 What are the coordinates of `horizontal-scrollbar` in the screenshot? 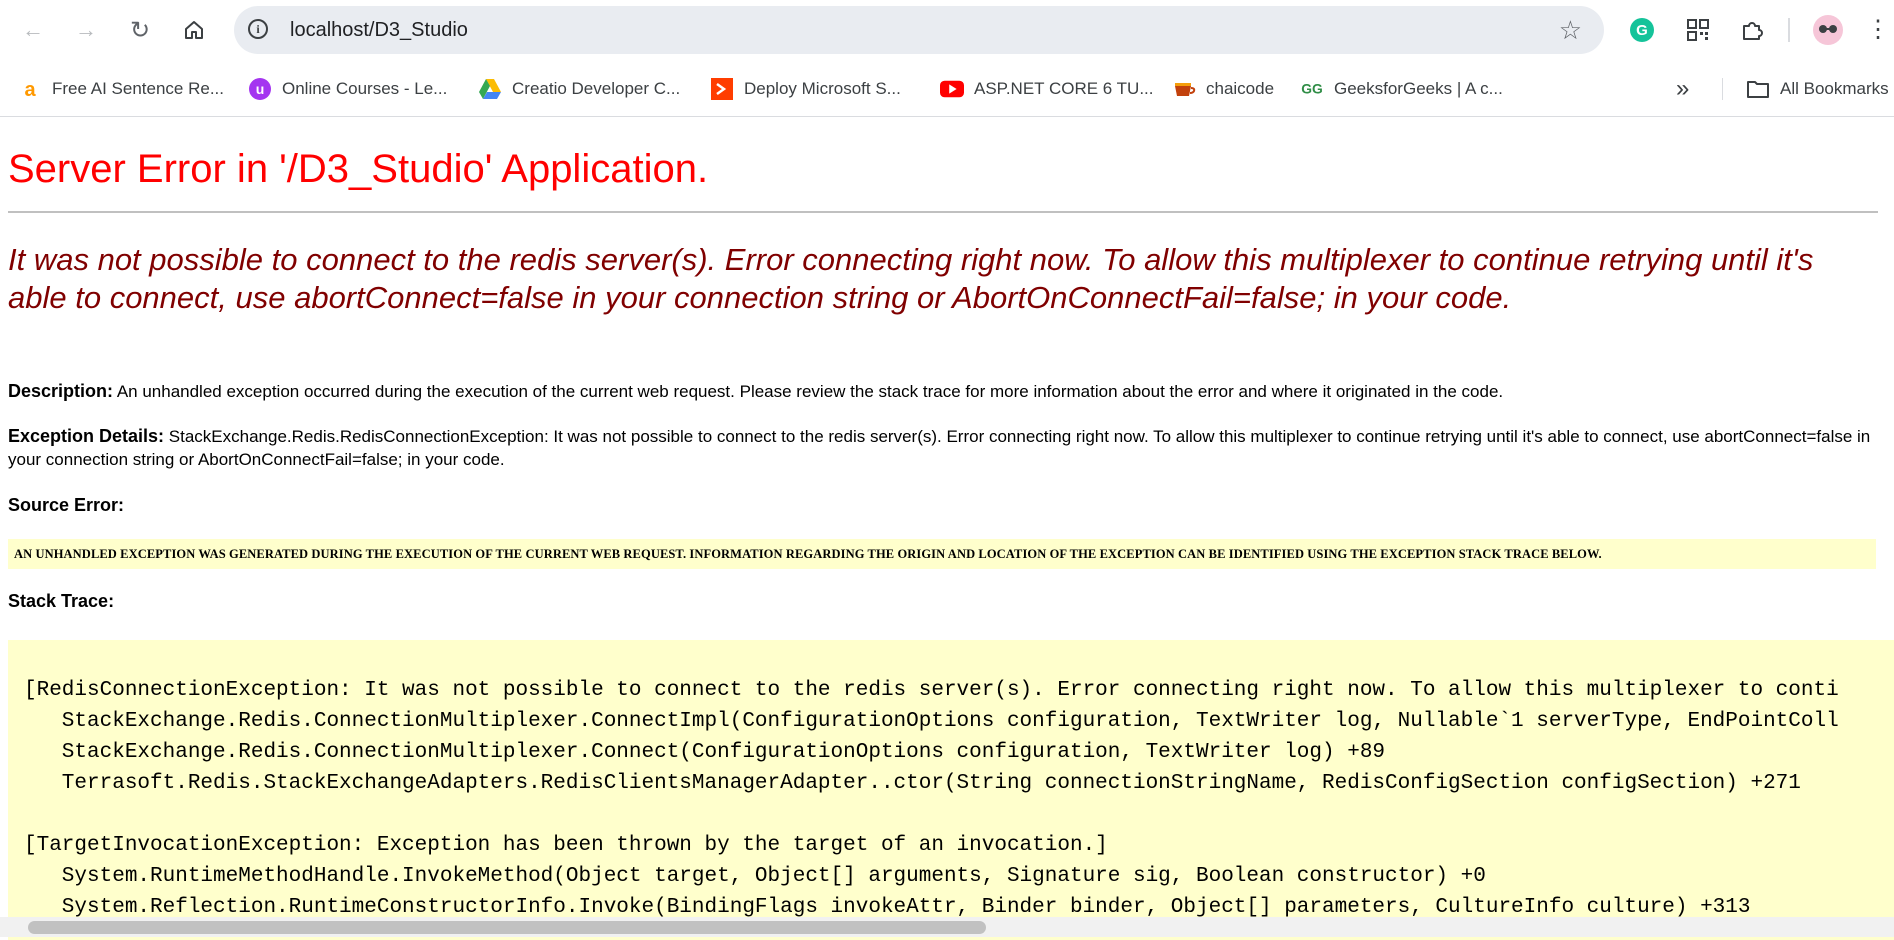 It's located at (947, 927).